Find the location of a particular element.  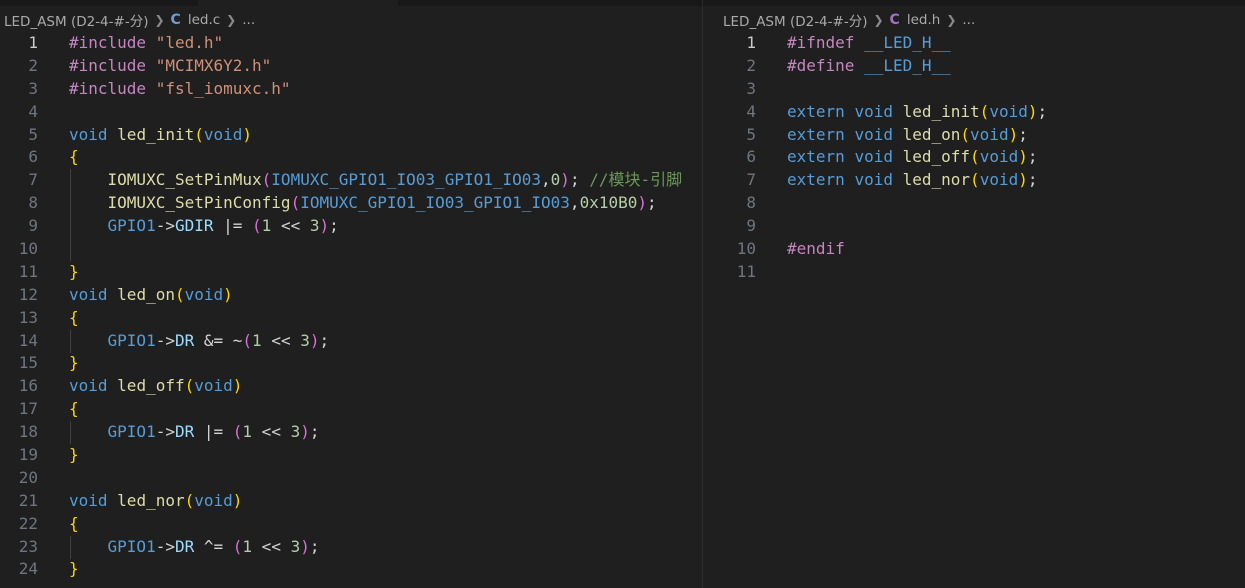

code-line: 16 void led_off(void) is located at coordinates (351, 386).